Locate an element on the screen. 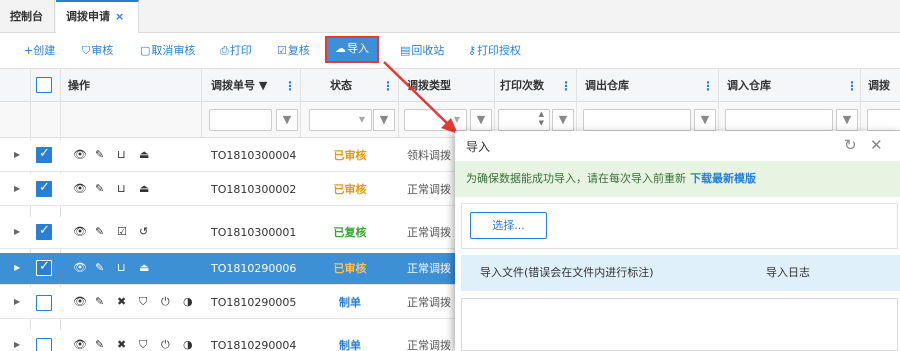  header-out-warehouse: 调出仓库 is located at coordinates (607, 85).